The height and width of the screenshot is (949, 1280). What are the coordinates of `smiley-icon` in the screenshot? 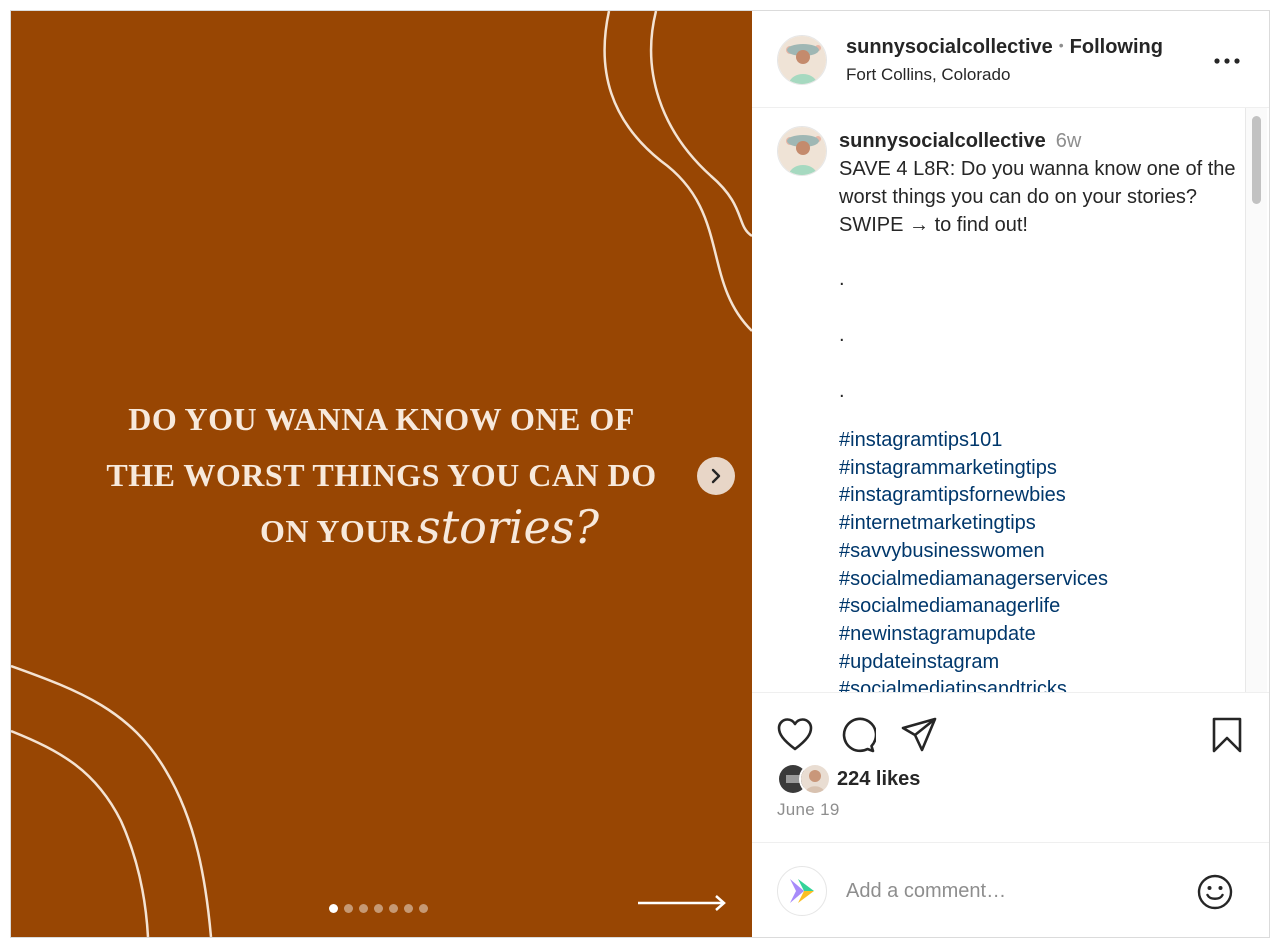 It's located at (1215, 892).